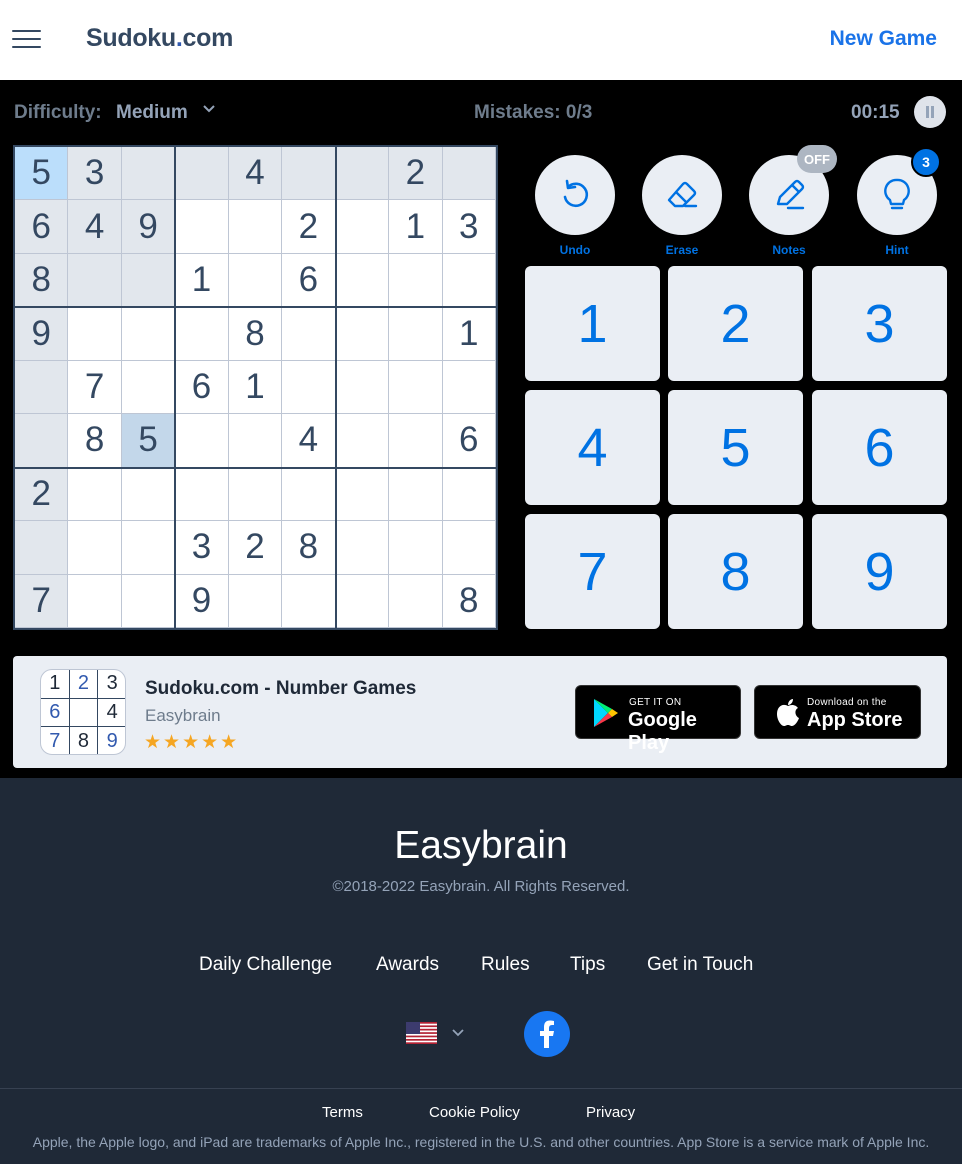 This screenshot has height=1164, width=962. What do you see at coordinates (682, 206) in the screenshot?
I see `erase-button: Erase` at bounding box center [682, 206].